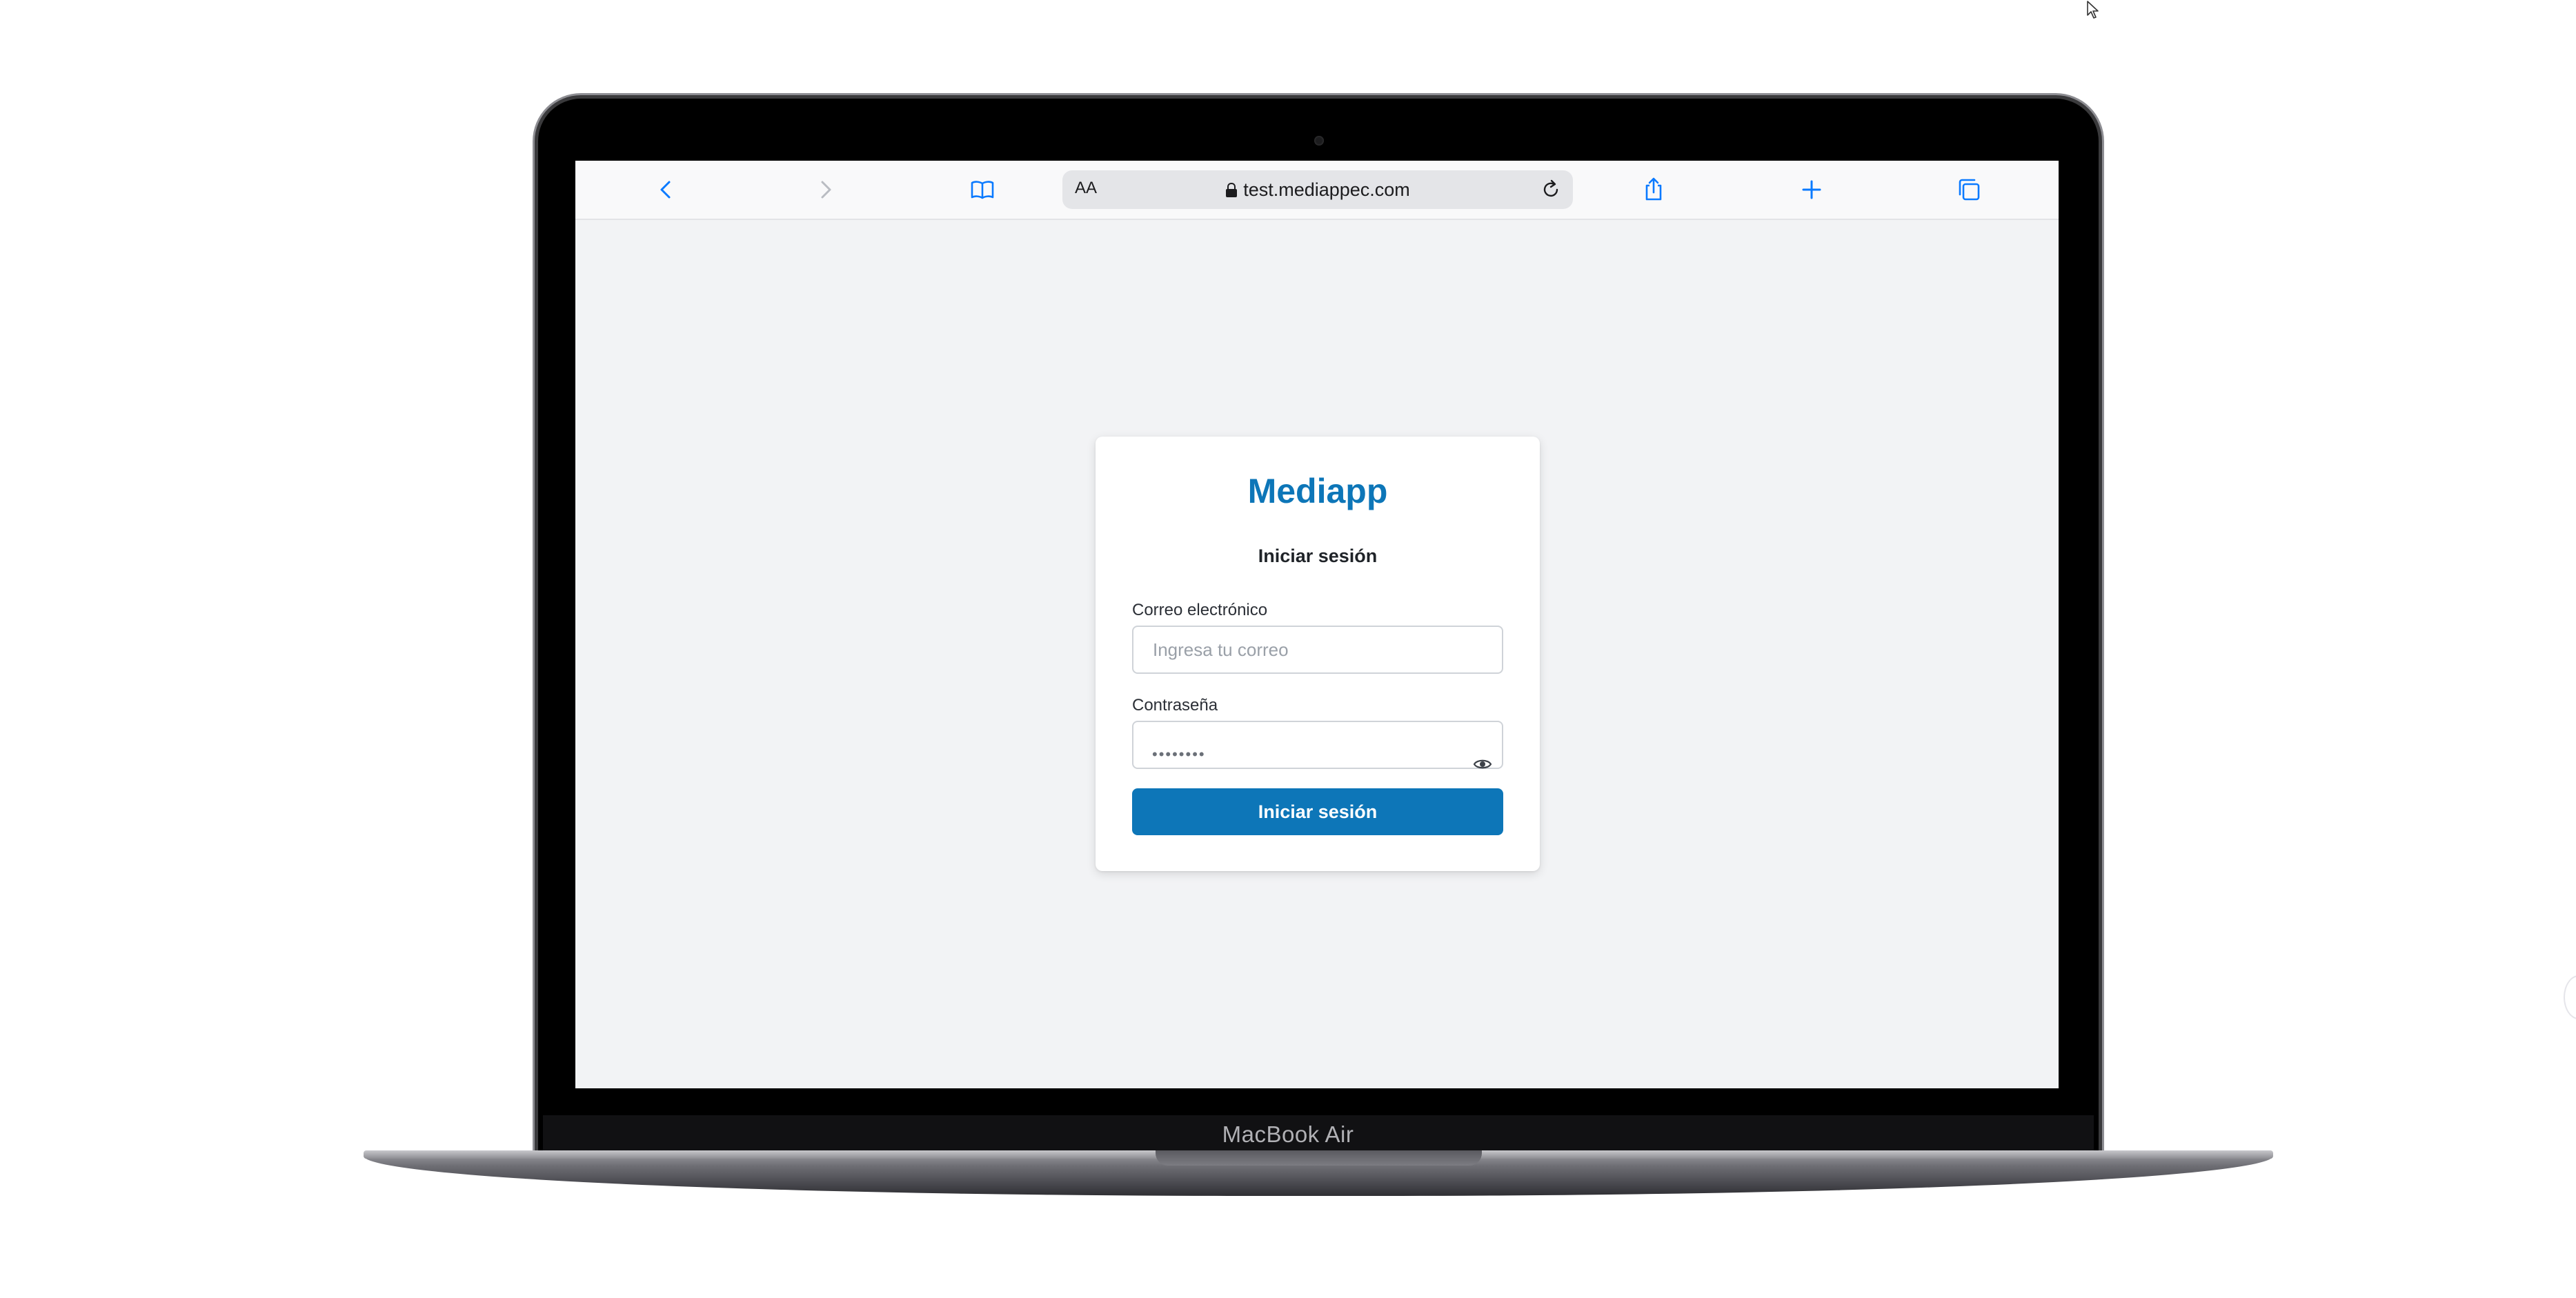  I want to click on url-display: test.mediappec.com, so click(1317, 190).